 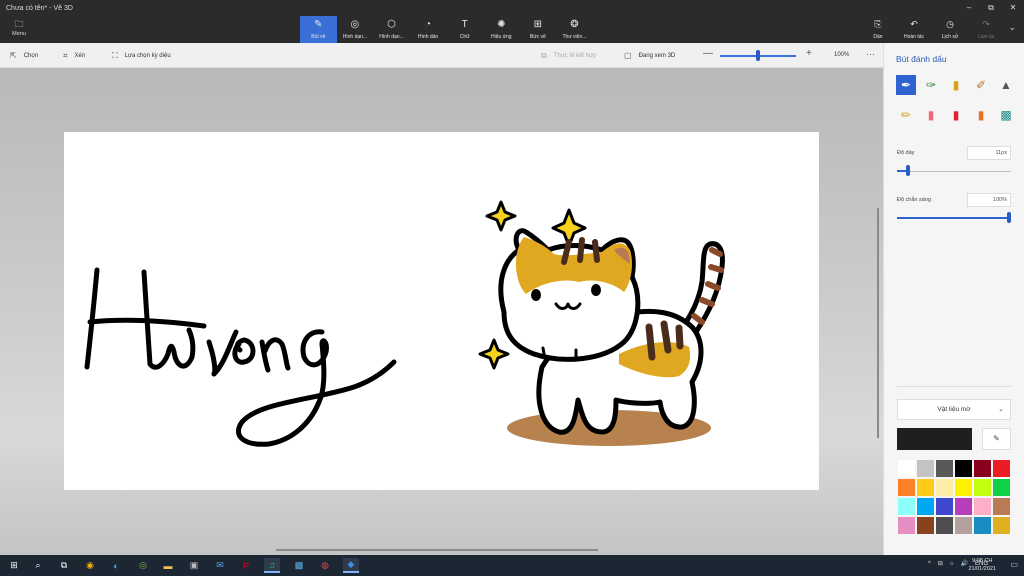 I want to click on photos-icon: ▩, so click(x=299, y=565).